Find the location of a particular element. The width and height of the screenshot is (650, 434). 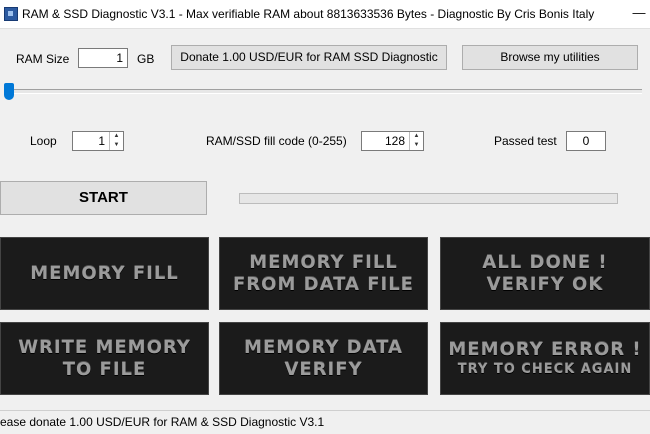

all-done-indicator: ALL DONE ! VERIFY OK is located at coordinates (545, 273).